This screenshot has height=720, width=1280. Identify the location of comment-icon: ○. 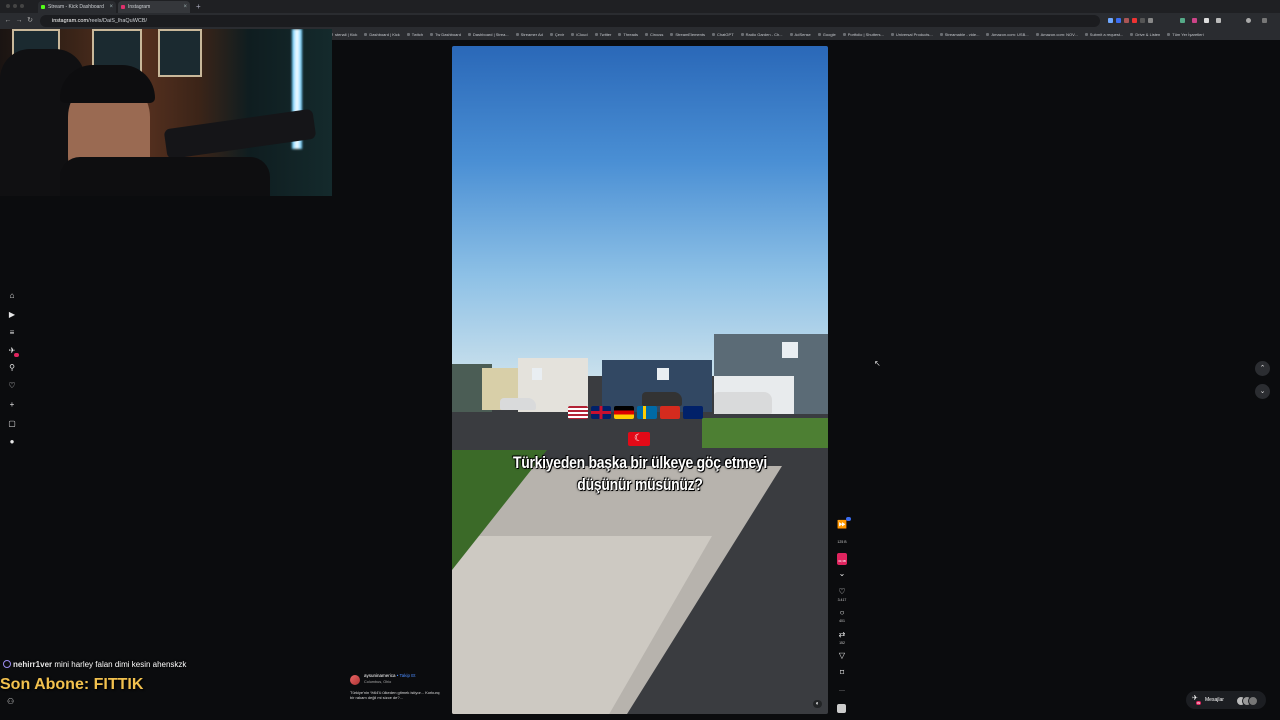
(842, 613).